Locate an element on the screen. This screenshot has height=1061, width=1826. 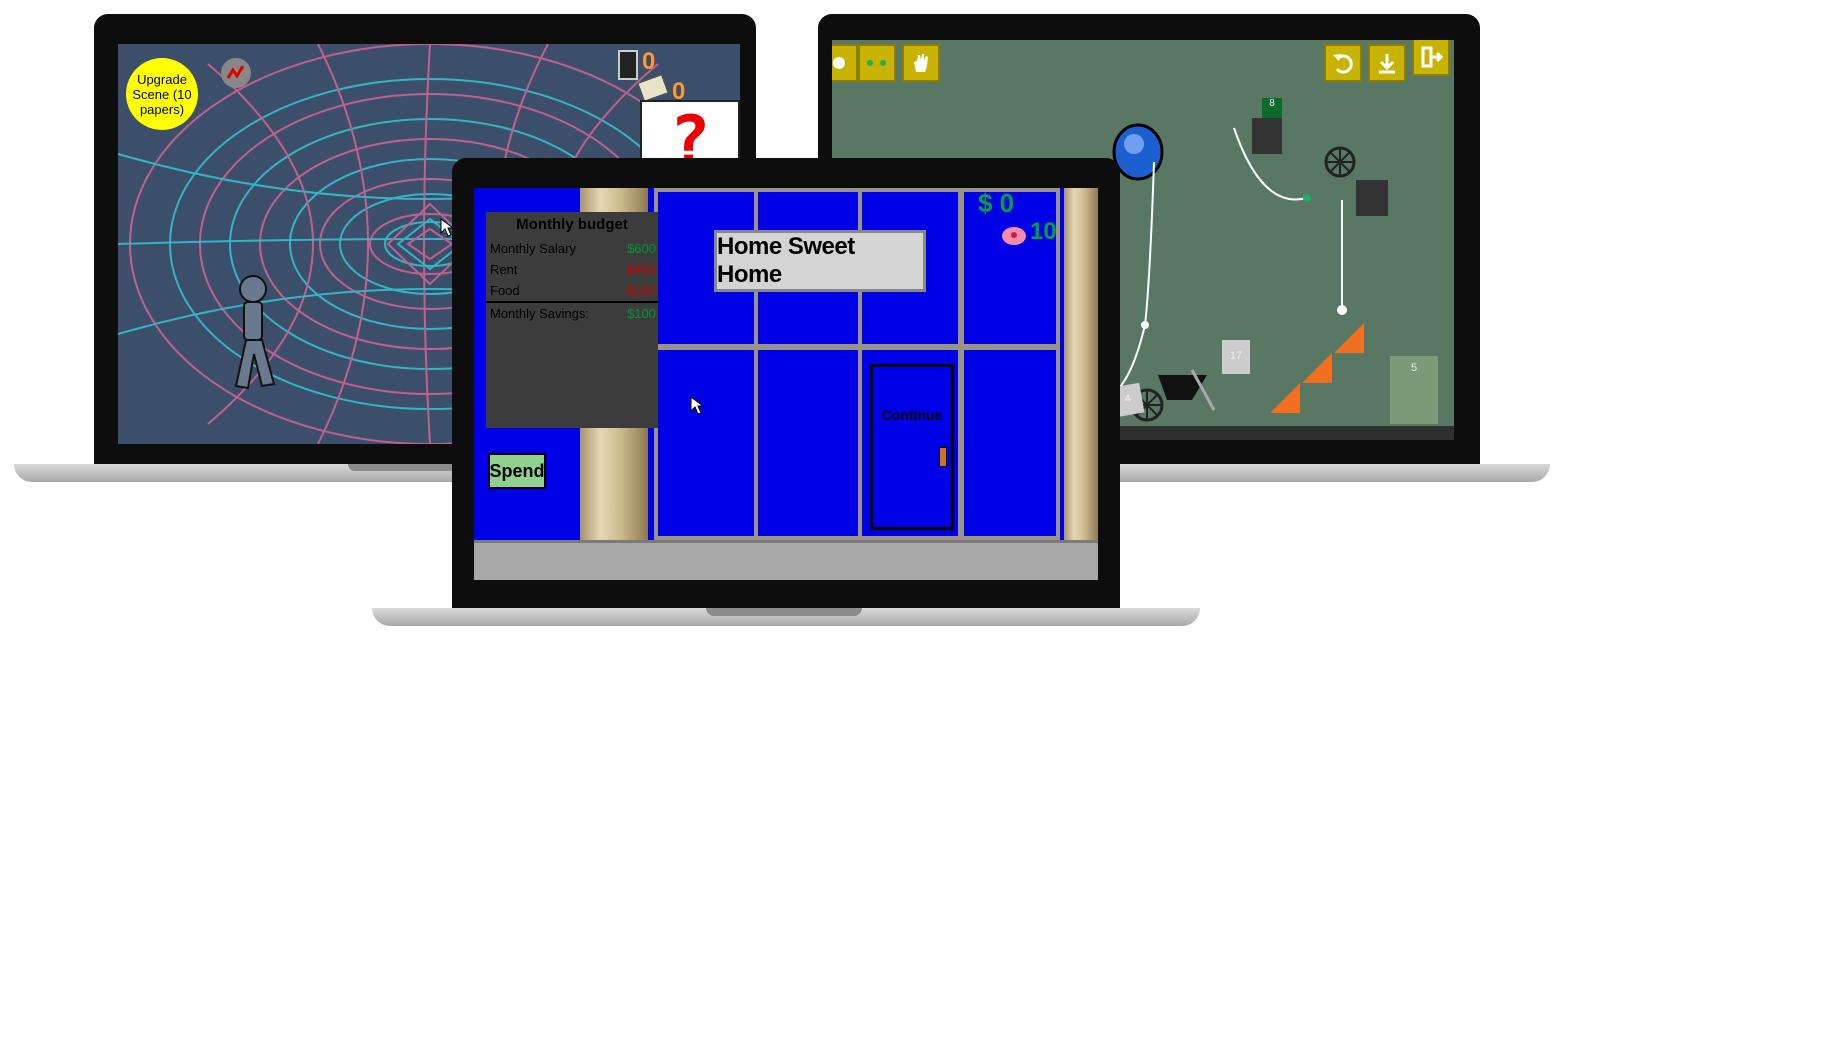
green-box: 8 is located at coordinates (1272, 108).